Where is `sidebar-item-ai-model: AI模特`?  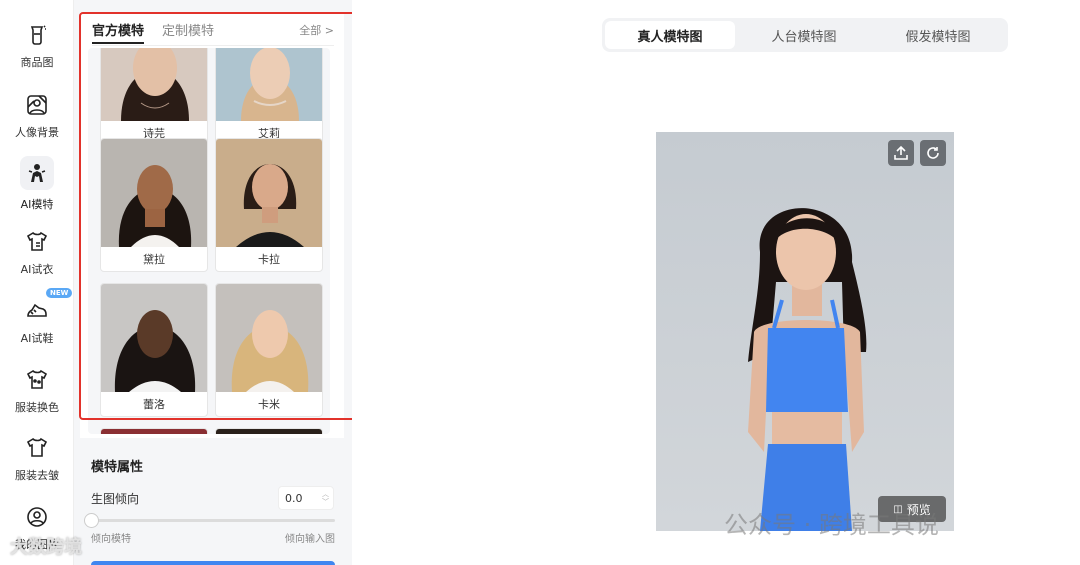
sidebar-item-ai-model: AI模特 is located at coordinates (37, 186).